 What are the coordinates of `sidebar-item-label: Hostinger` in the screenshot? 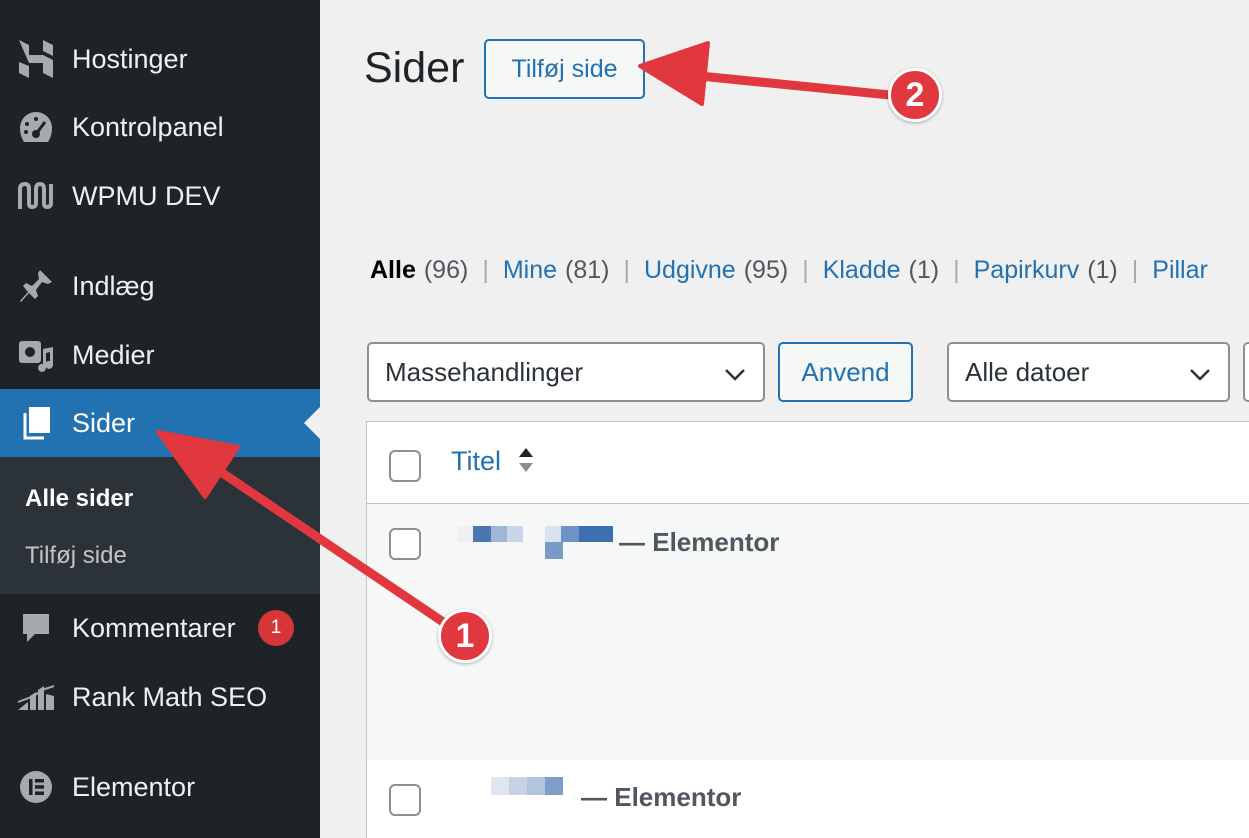 It's located at (130, 58).